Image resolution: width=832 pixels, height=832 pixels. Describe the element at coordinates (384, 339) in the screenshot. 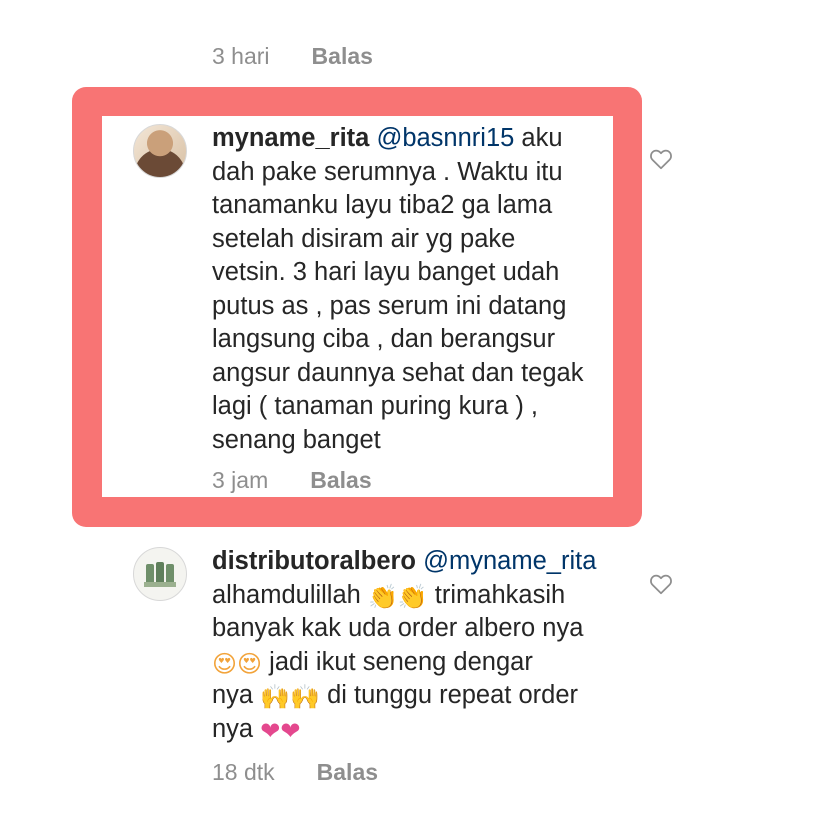

I see `comment-text-line: langsung ciba , dan berangsur` at that location.